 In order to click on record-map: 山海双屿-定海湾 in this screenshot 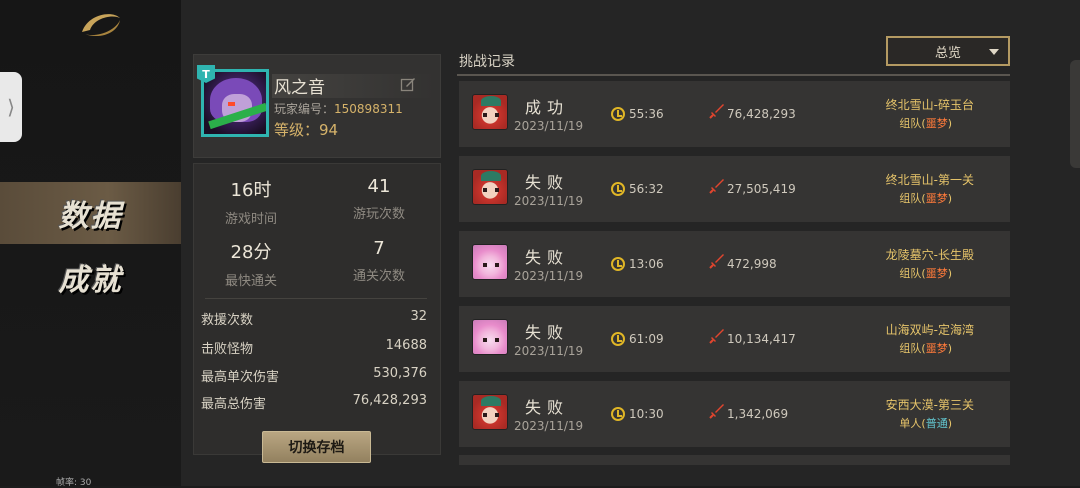, I will do `click(929, 330)`.